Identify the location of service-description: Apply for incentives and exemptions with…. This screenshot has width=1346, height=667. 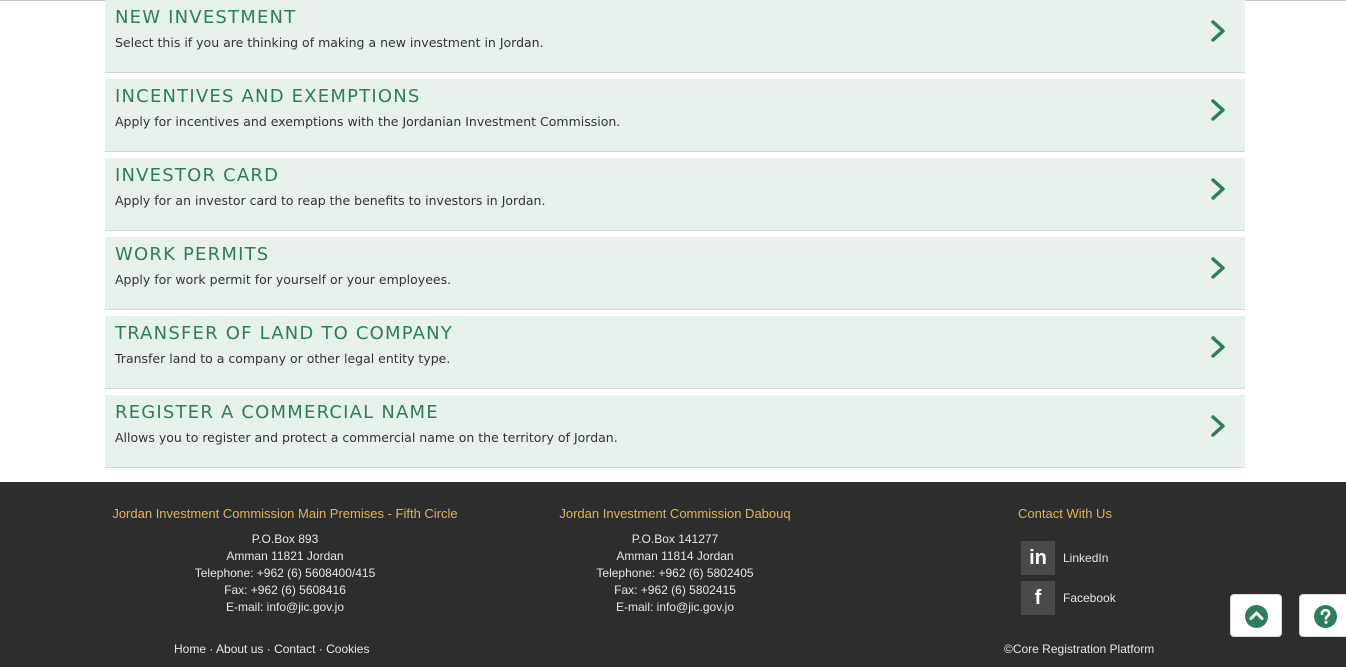
(368, 121).